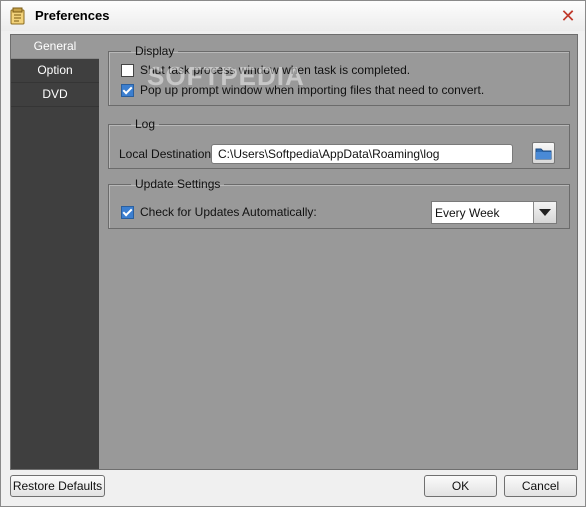  I want to click on update-legend: Update Settings, so click(178, 184).